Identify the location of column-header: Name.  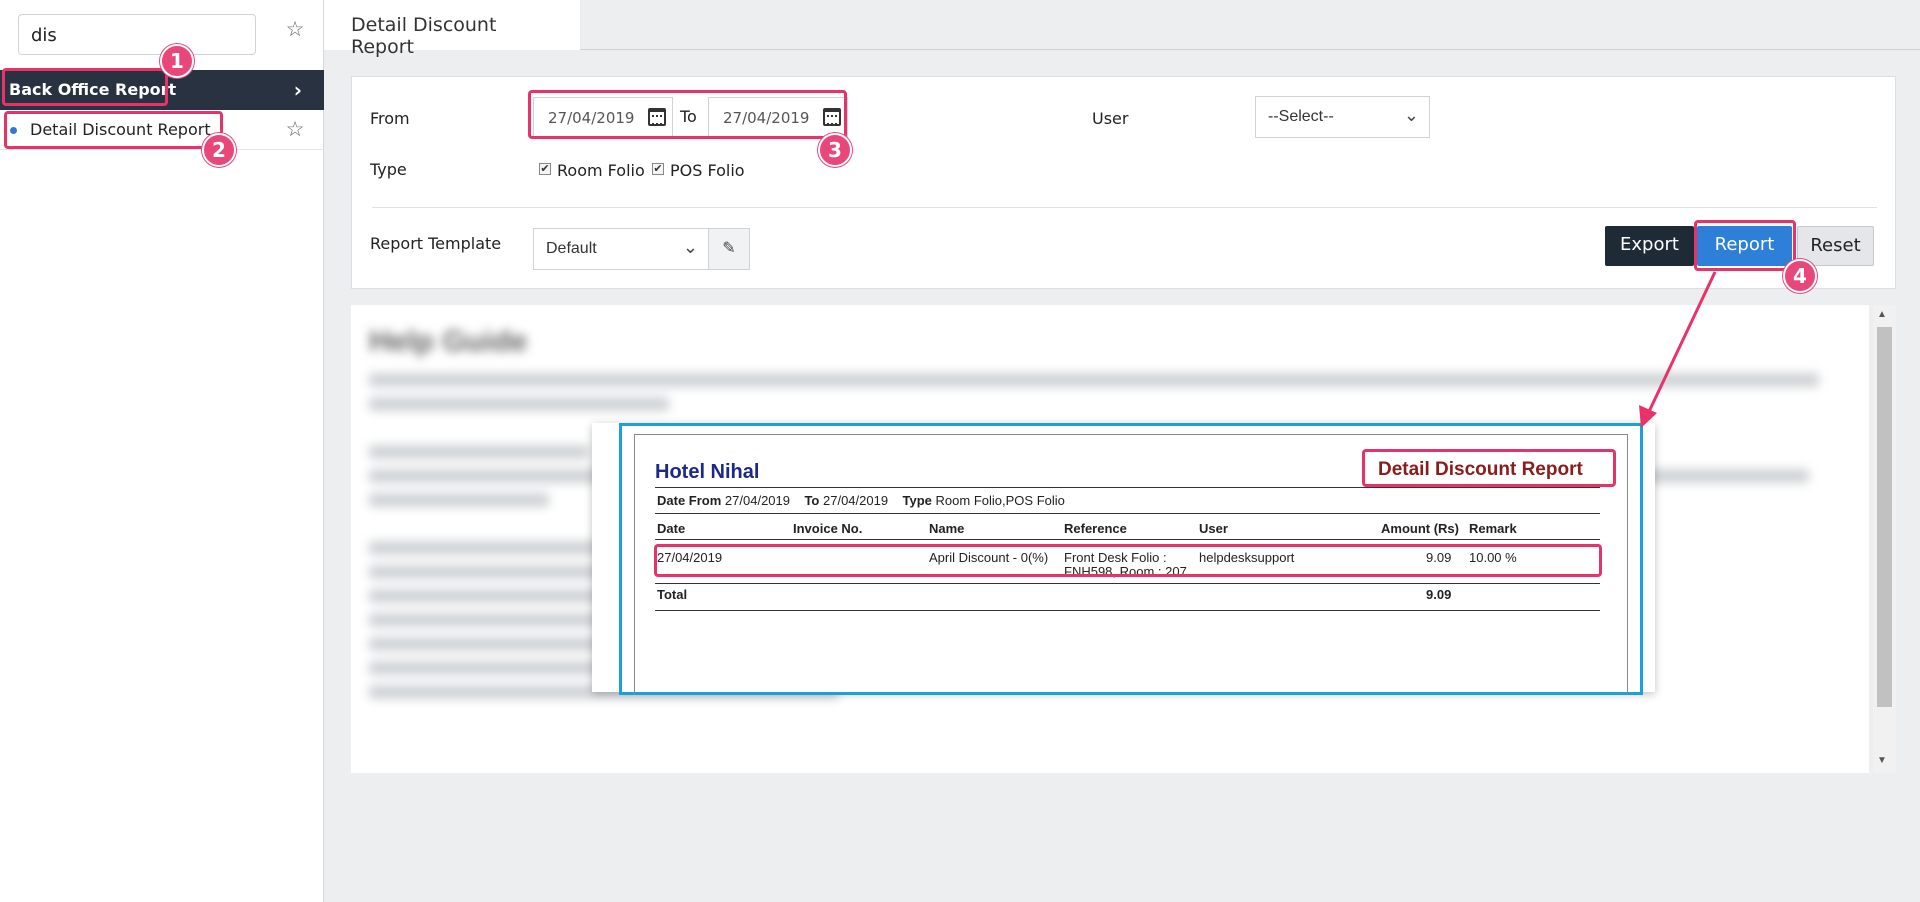
(947, 528).